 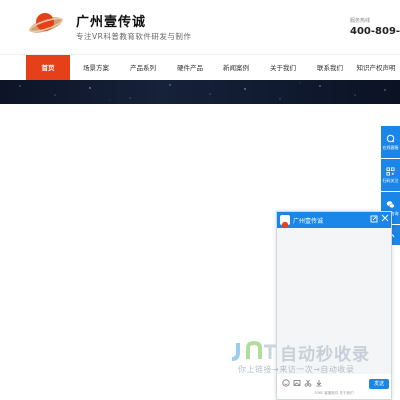 What do you see at coordinates (360, 21) in the screenshot?
I see `hotline-label: 服务热线` at bounding box center [360, 21].